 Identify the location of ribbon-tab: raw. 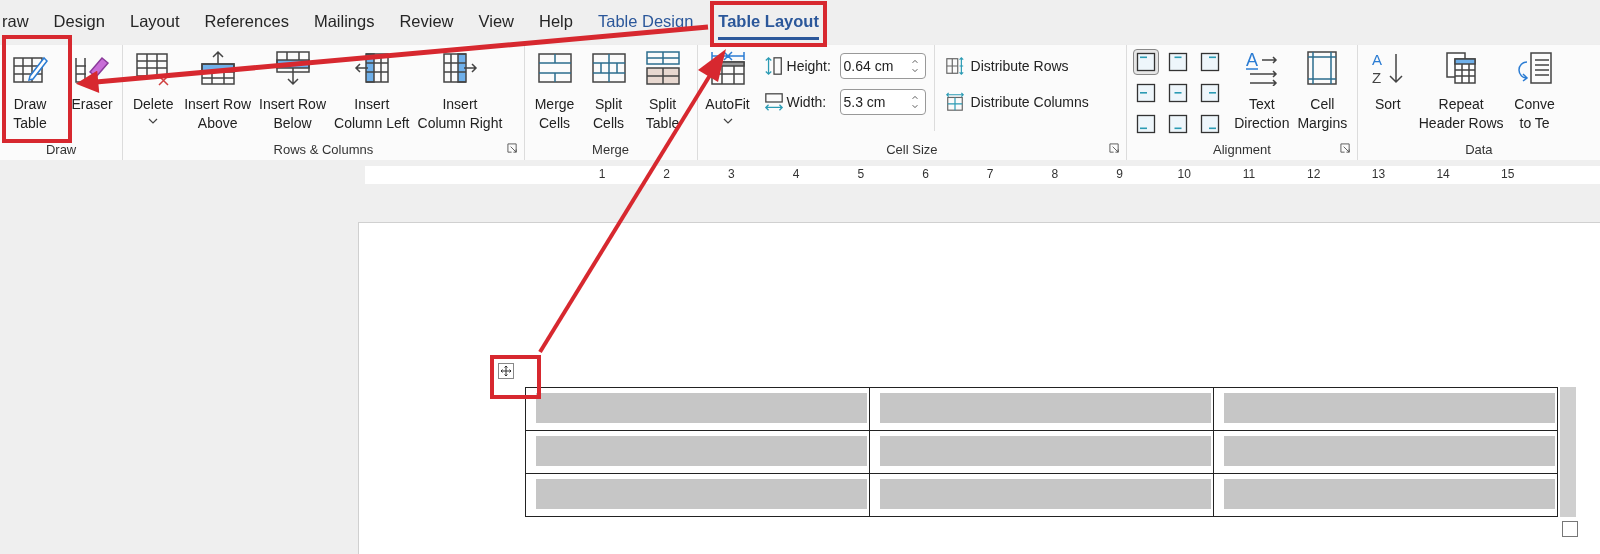
(15, 22).